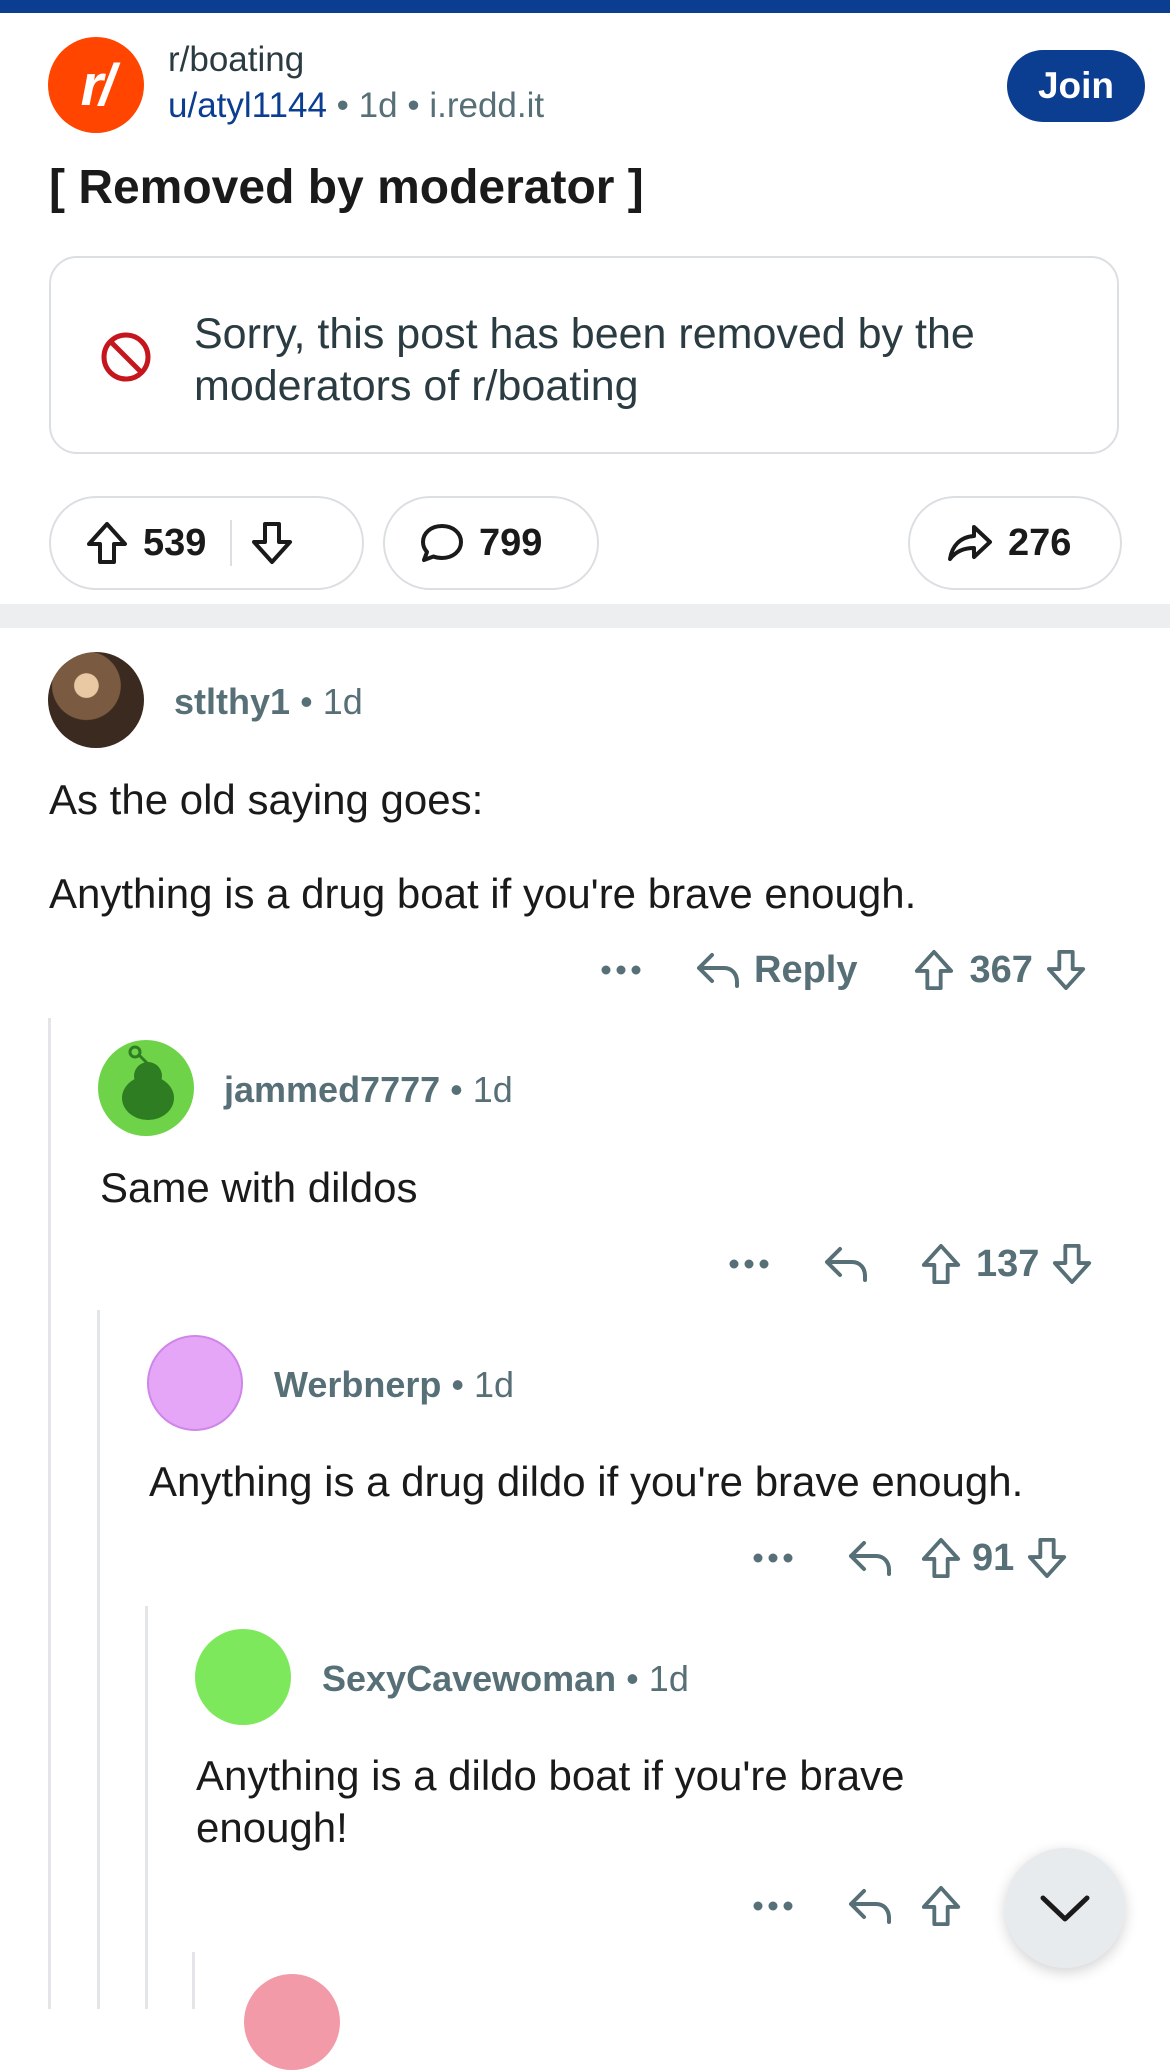 The height and width of the screenshot is (2070, 1170). What do you see at coordinates (442, 543) in the screenshot?
I see `comment-bubble-icon` at bounding box center [442, 543].